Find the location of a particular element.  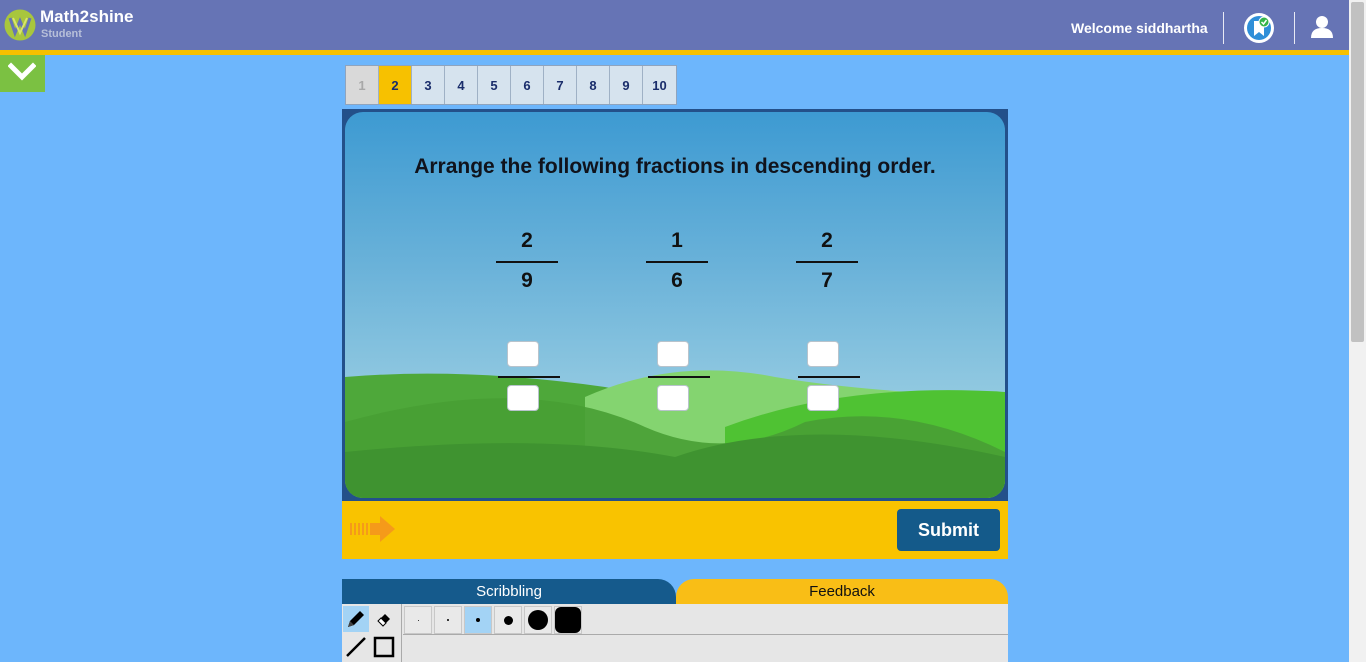

question-nav-button: 5 is located at coordinates (494, 85).